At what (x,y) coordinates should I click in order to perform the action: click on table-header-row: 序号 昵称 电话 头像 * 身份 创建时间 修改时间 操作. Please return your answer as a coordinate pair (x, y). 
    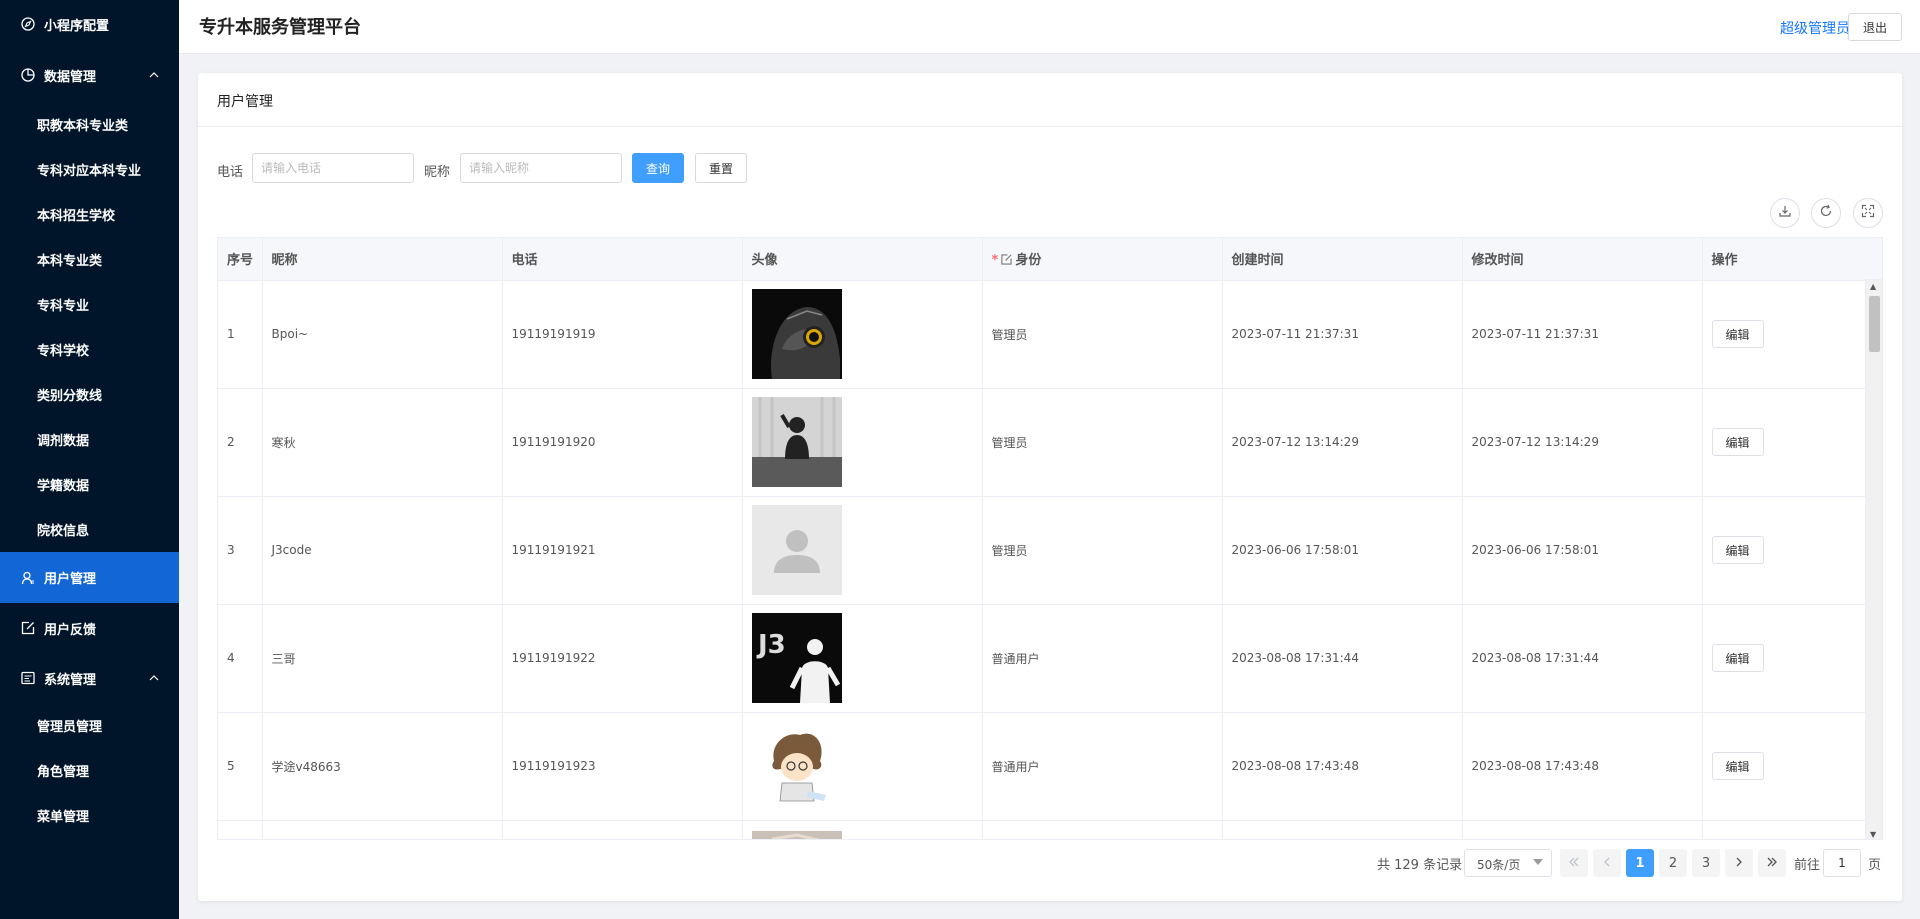
    Looking at the image, I should click on (1042, 259).